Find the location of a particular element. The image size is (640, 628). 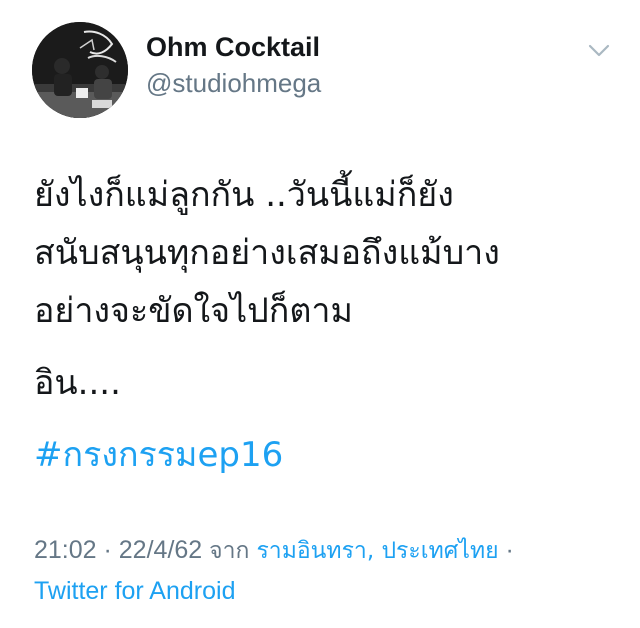

avatar-photo is located at coordinates (80, 70).